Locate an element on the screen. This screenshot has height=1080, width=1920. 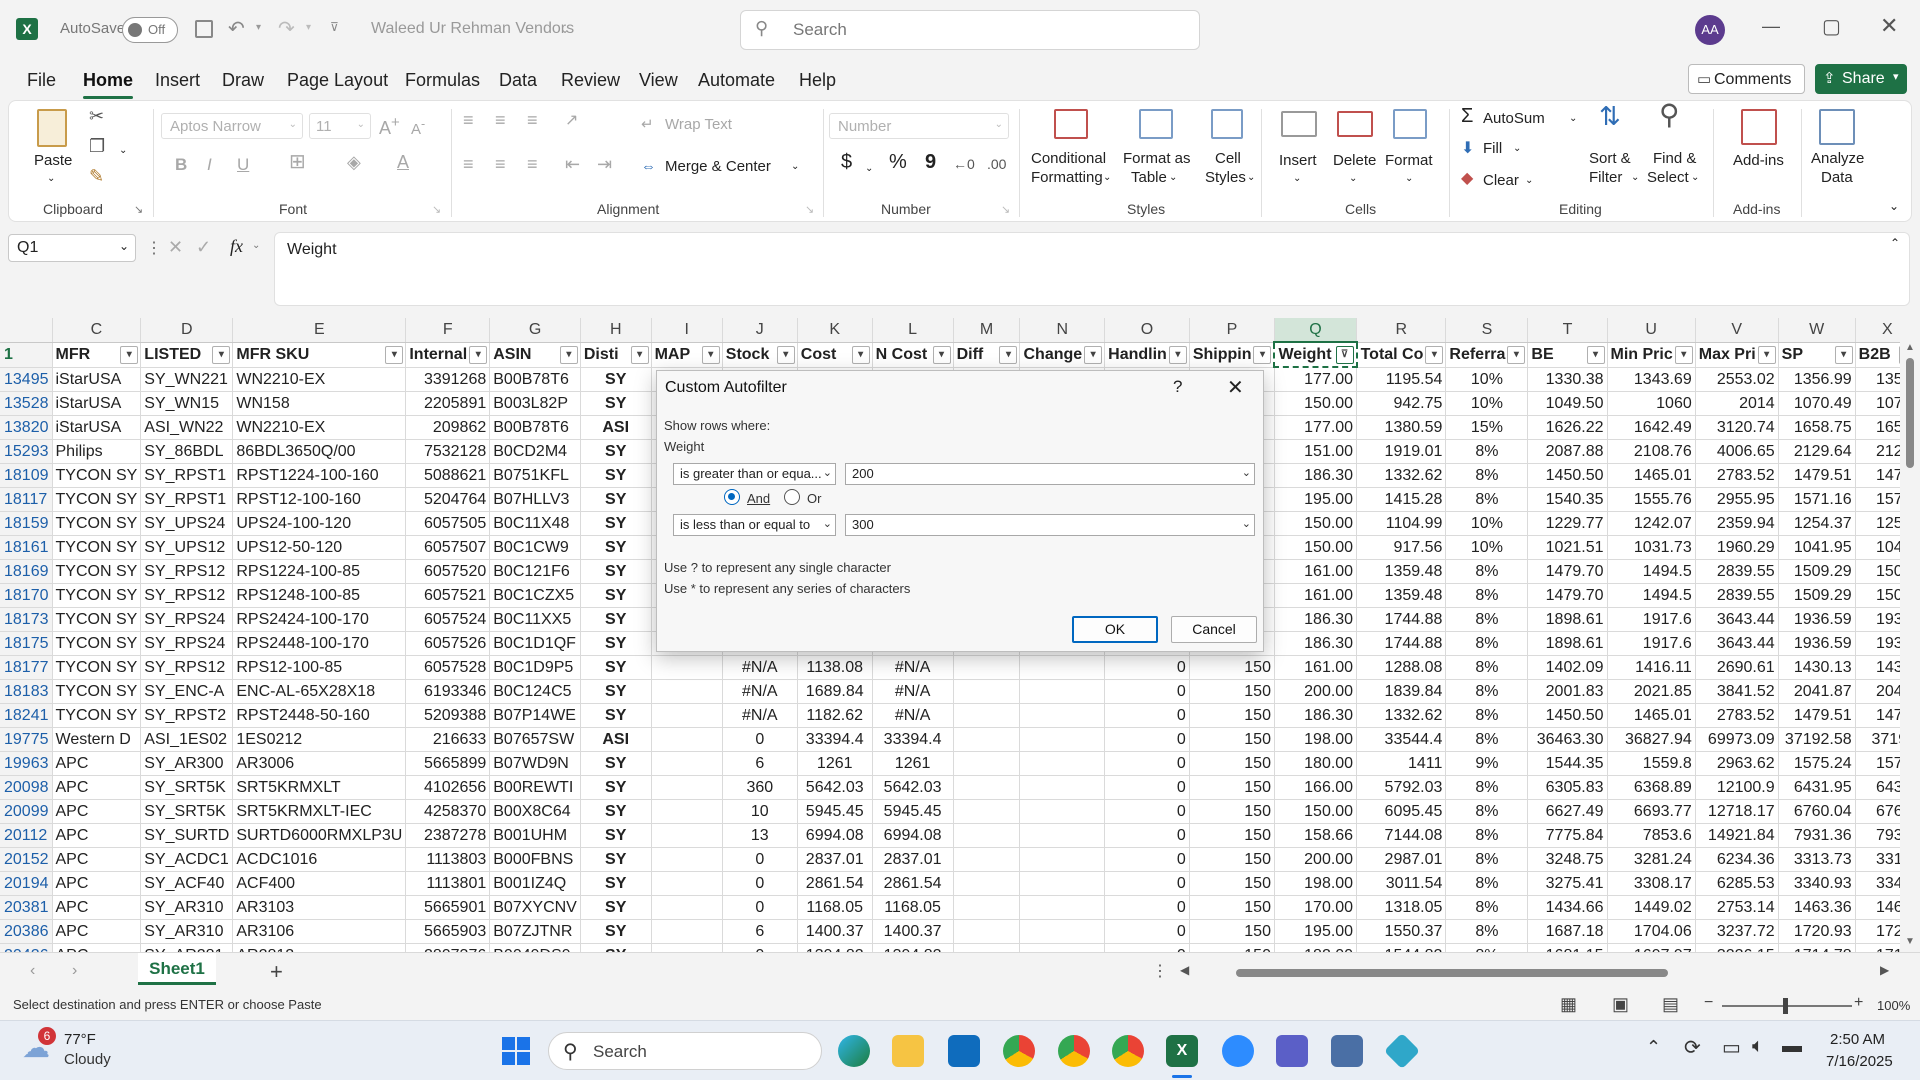
table-cell: AR2812 is located at coordinates (319, 947).